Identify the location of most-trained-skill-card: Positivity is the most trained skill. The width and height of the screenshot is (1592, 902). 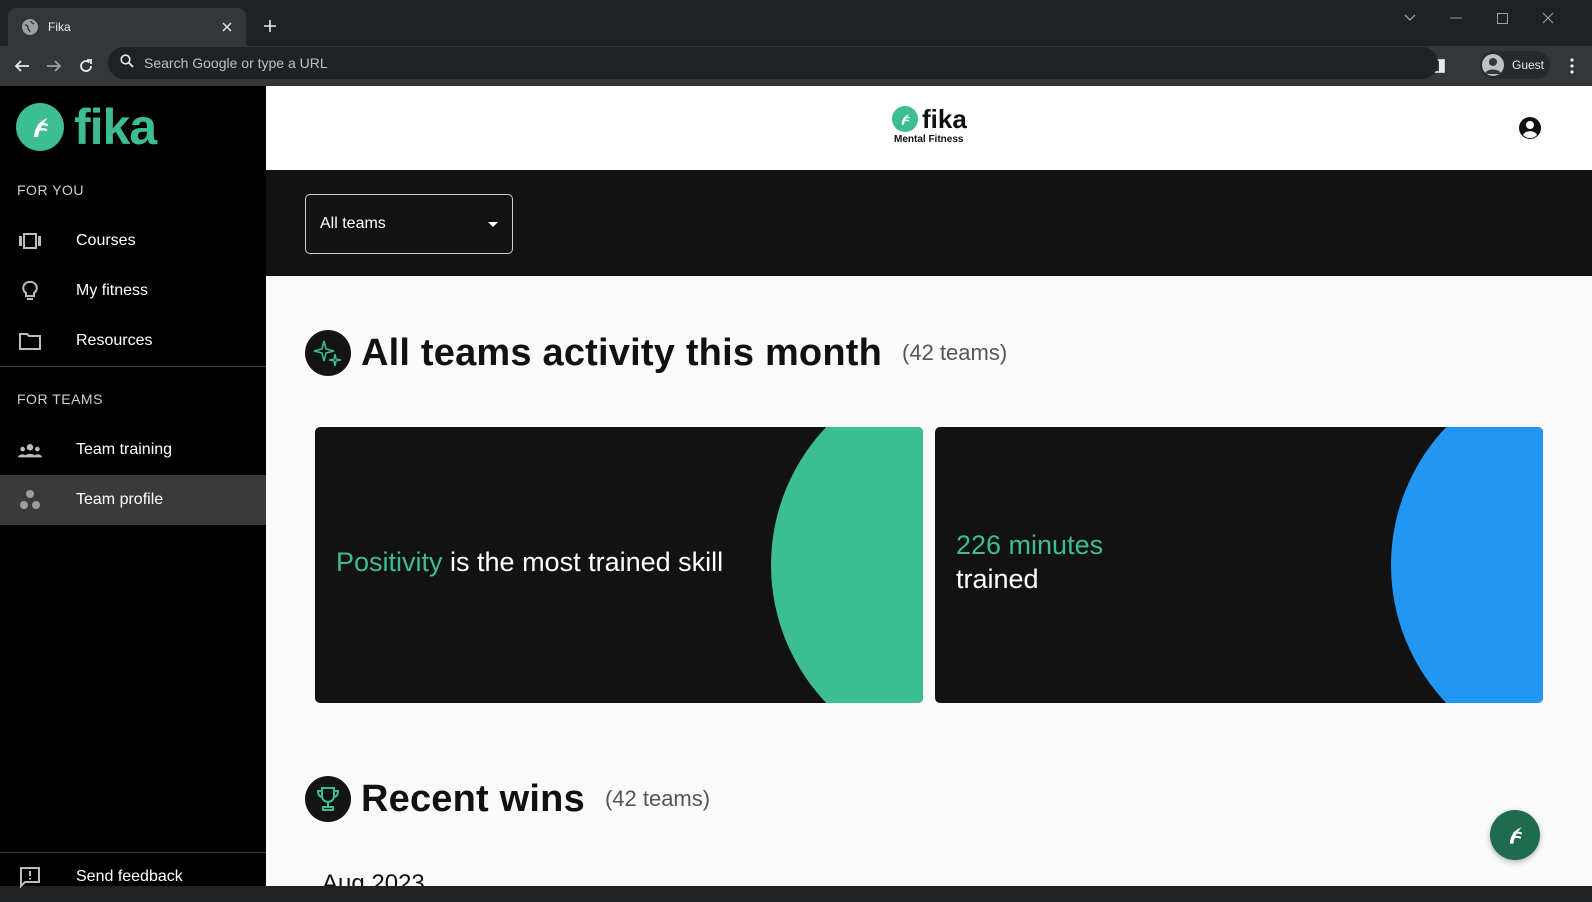
(619, 565).